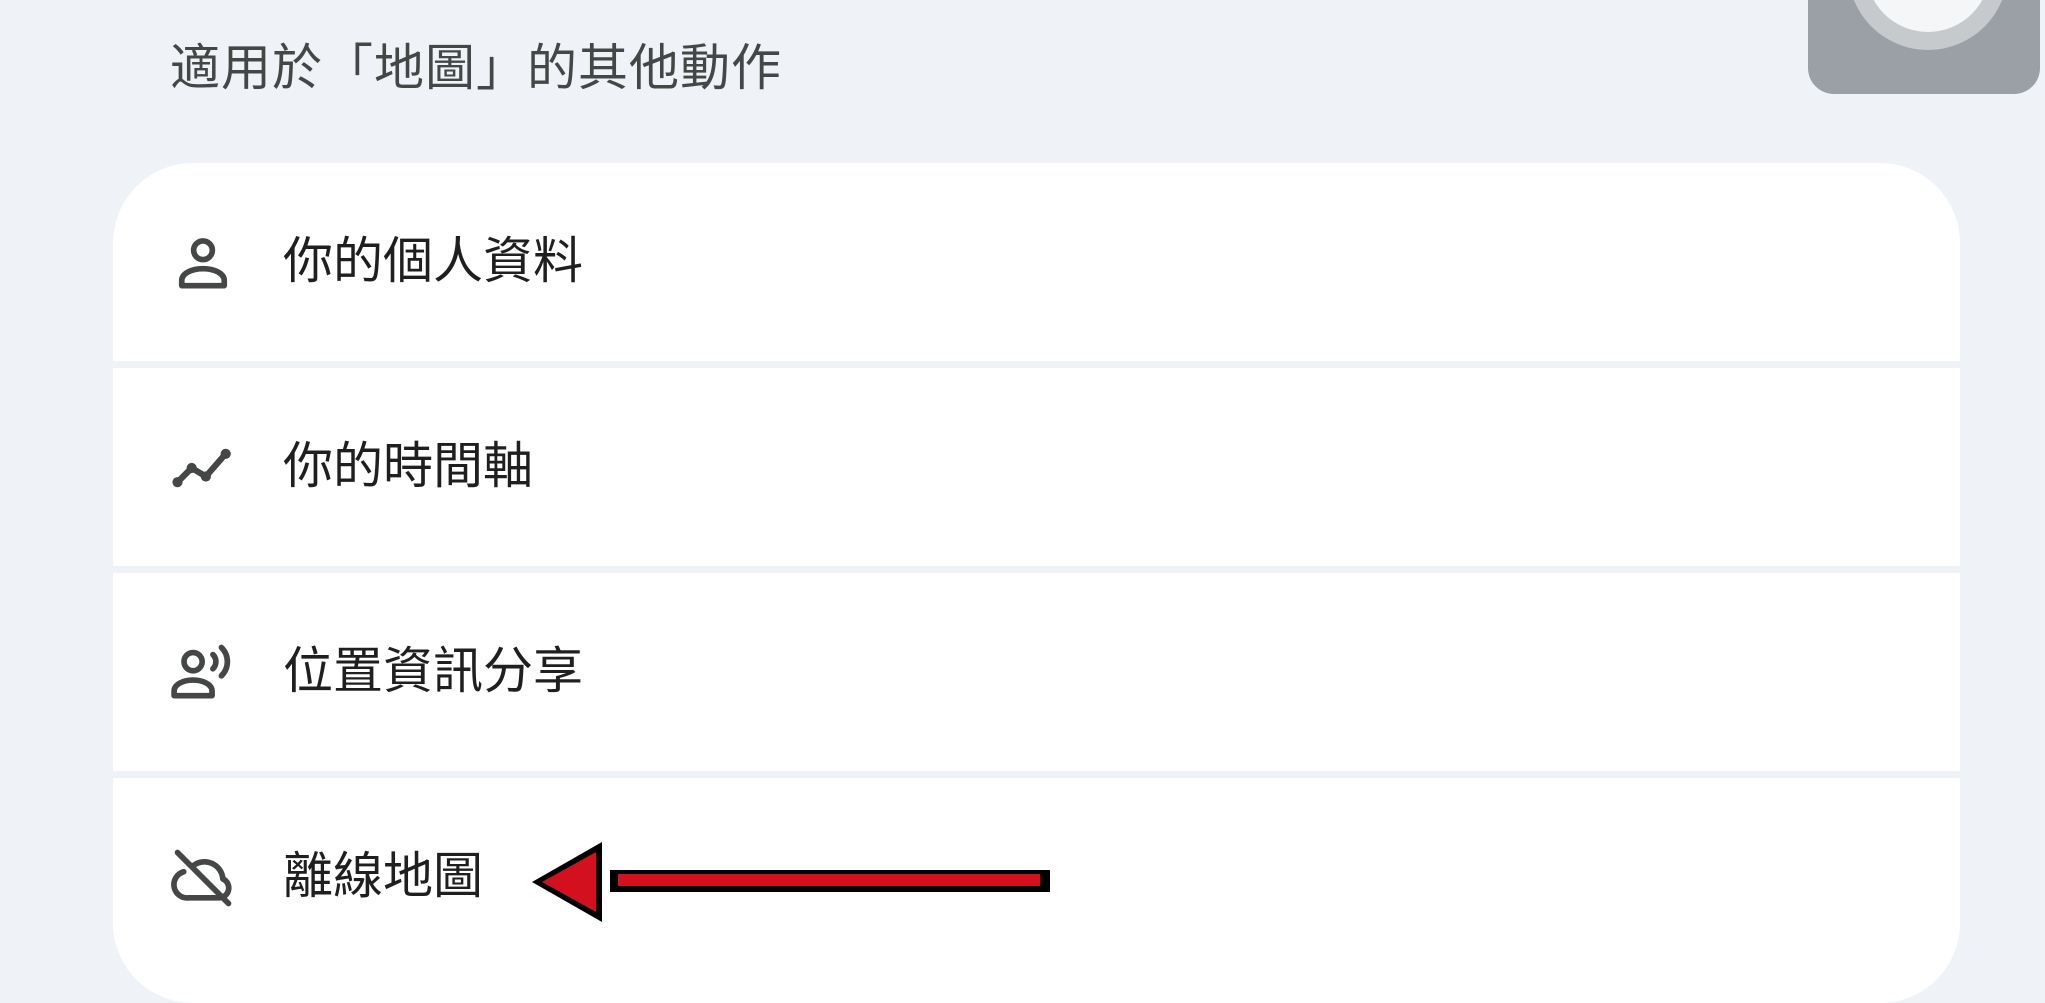 The image size is (2045, 1003). I want to click on menu-item-label: 離線地圖, so click(383, 876).